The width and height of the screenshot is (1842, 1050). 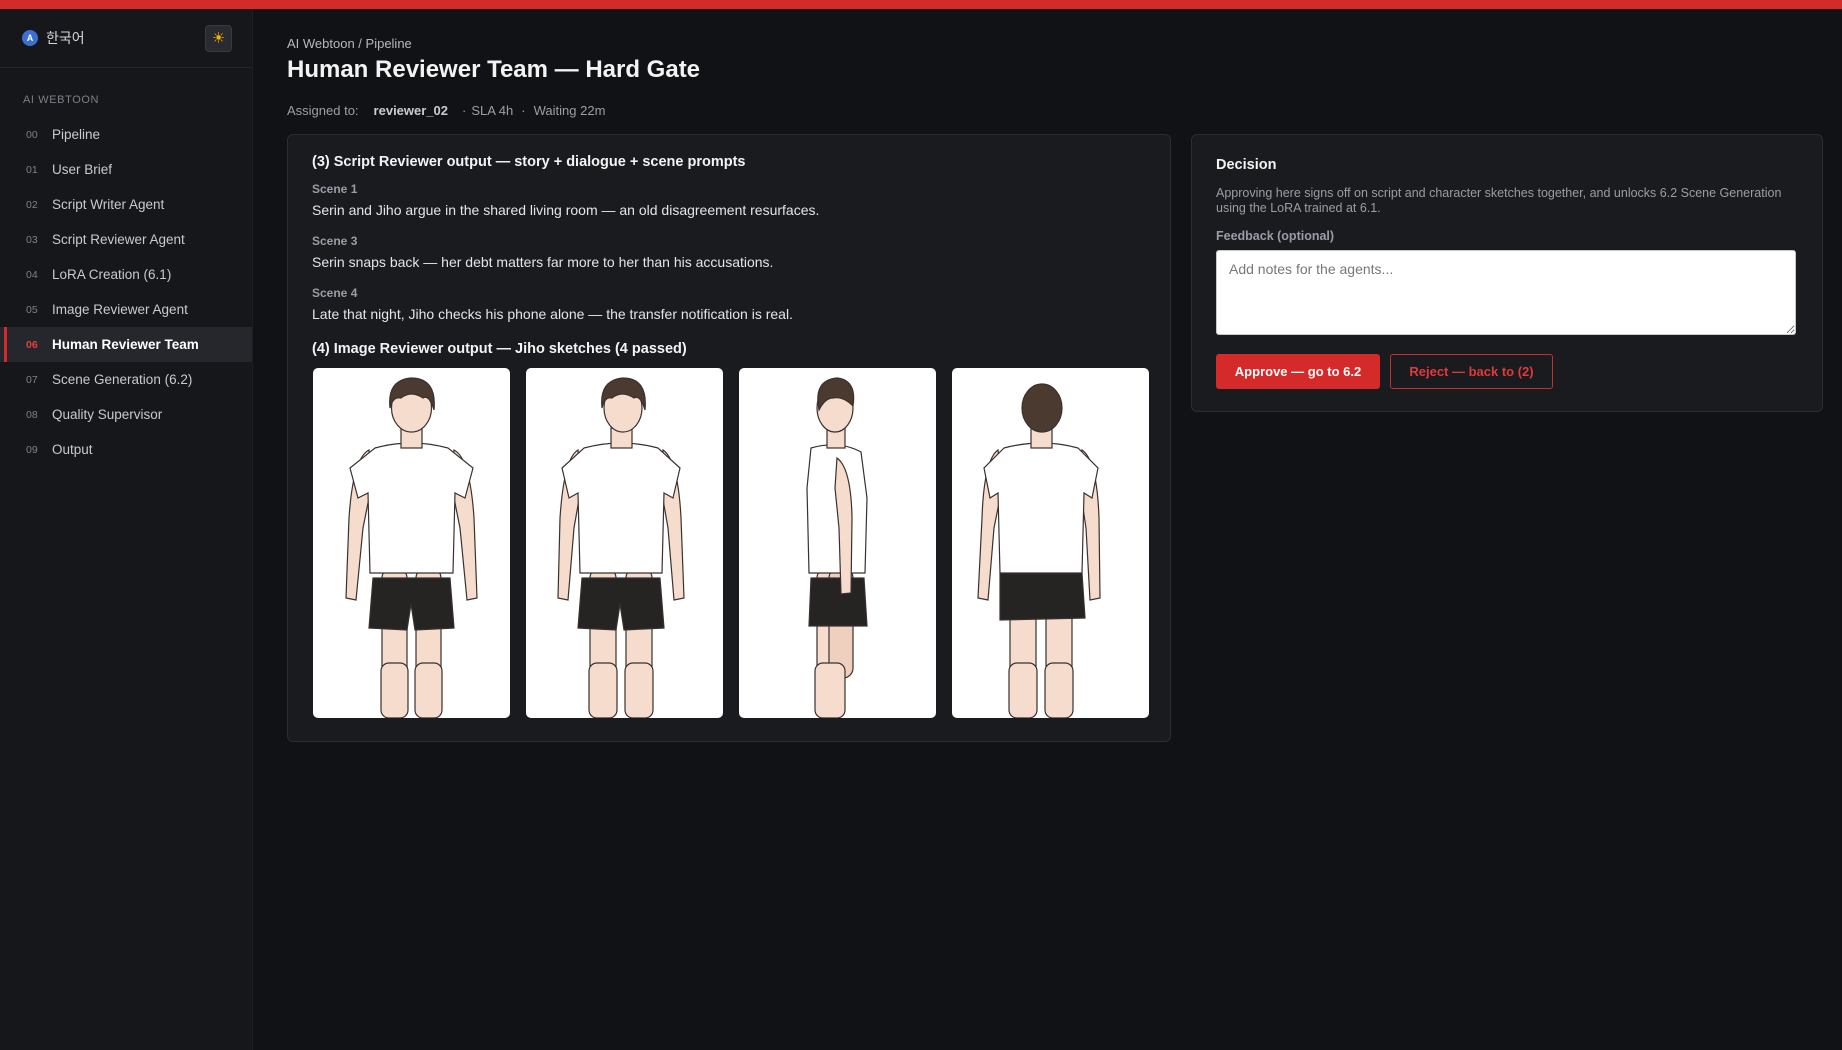 What do you see at coordinates (126, 449) in the screenshot?
I see `sidebar-item-output: 09 Output` at bounding box center [126, 449].